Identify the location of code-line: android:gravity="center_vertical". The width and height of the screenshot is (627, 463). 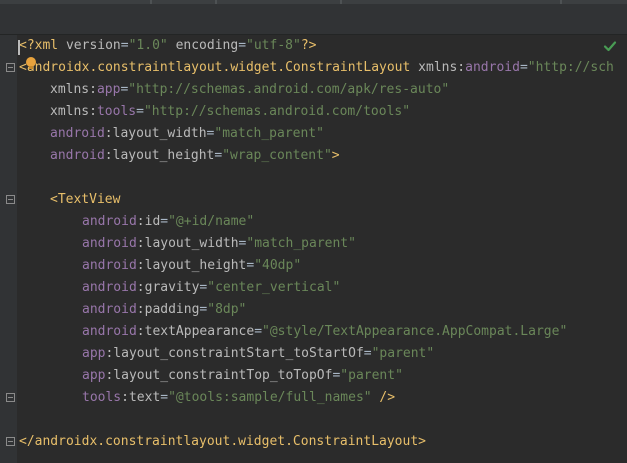
(316, 288).